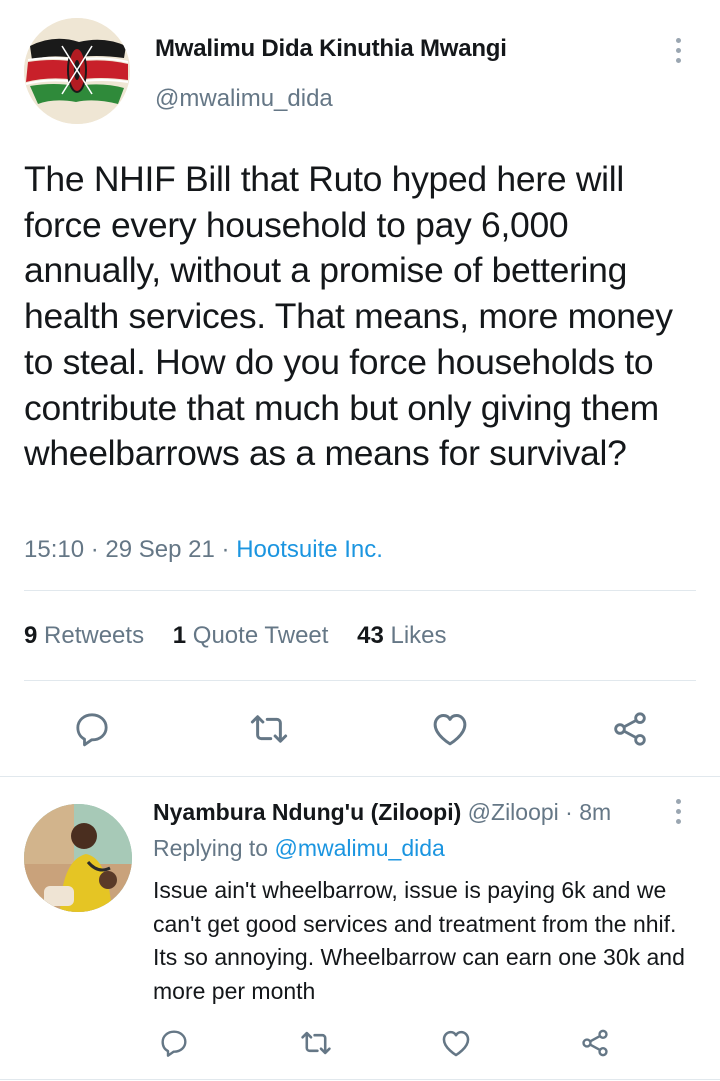 Image resolution: width=720 pixels, height=1081 pixels. Describe the element at coordinates (331, 49) in the screenshot. I see `author-name: Mwalimu Dida Kinuthia Mwangi` at that location.